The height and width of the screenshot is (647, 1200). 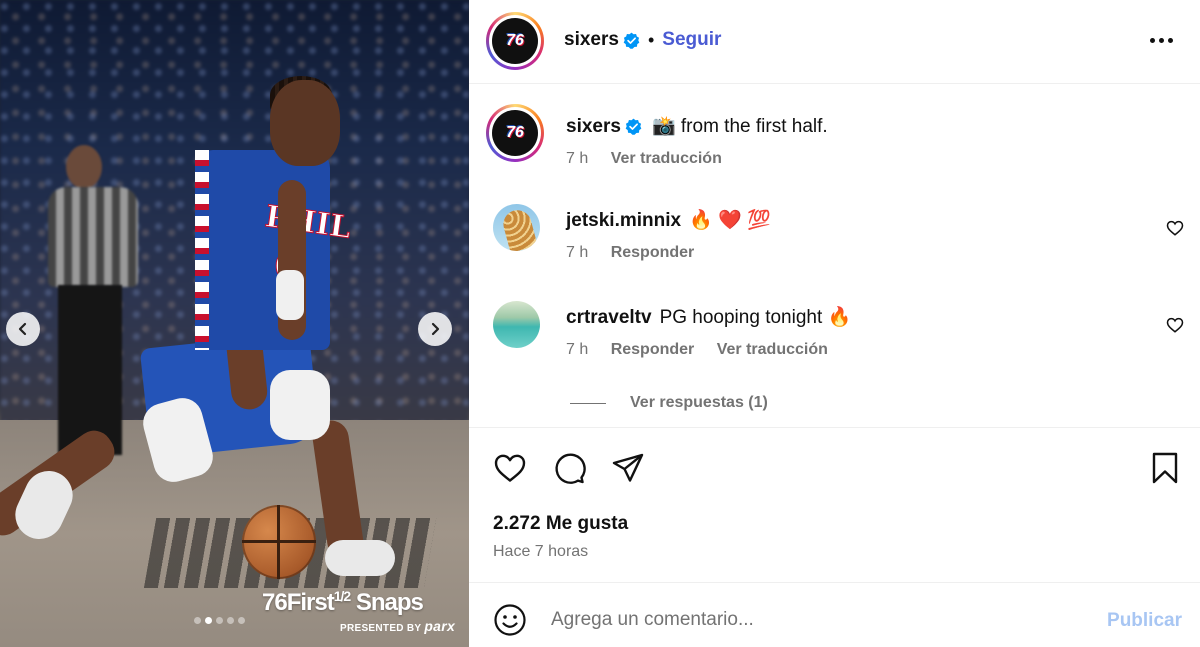 I want to click on media-brand-title: 76First1/2 Snaps, so click(x=343, y=602).